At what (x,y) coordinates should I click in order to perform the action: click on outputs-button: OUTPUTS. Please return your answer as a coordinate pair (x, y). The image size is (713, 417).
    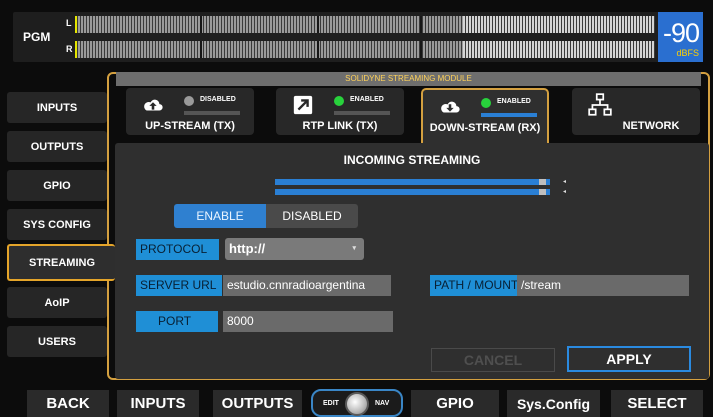
    Looking at the image, I should click on (257, 403).